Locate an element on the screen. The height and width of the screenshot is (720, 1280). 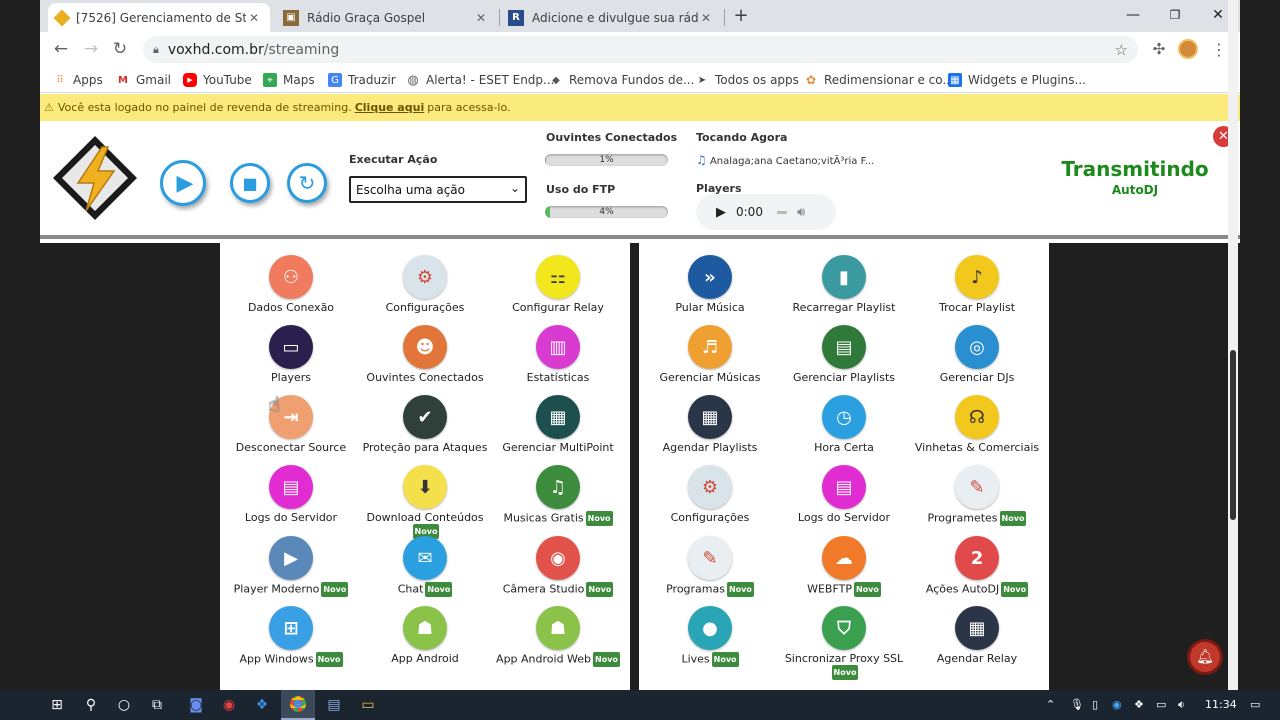
tray-battery-icon: ▯ is located at coordinates (1095, 704).